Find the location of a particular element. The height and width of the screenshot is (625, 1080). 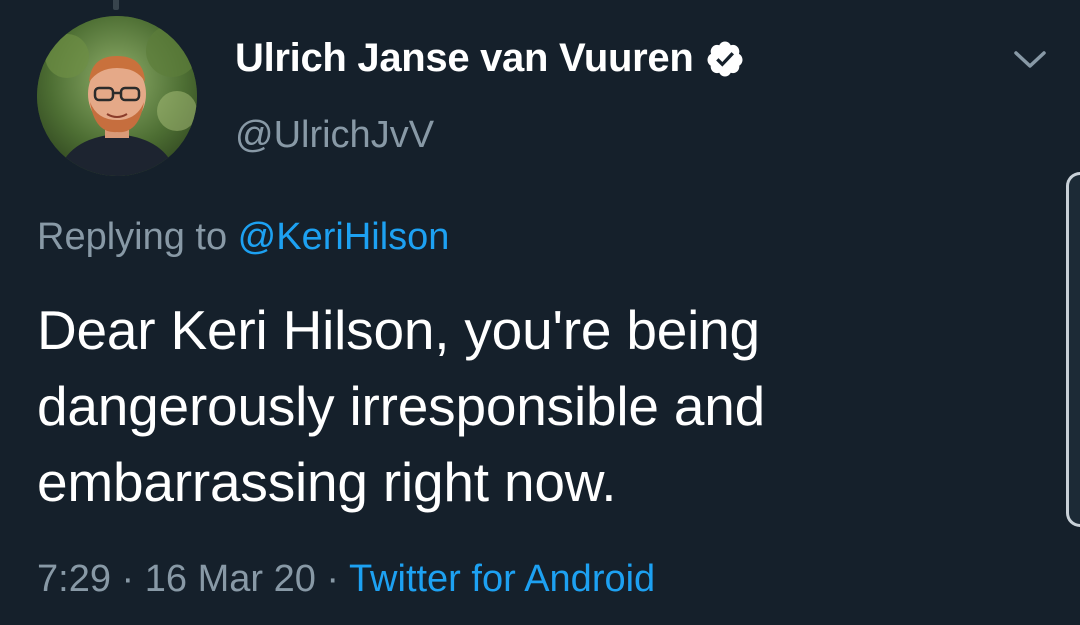

scrollbar is located at coordinates (1073, 349).